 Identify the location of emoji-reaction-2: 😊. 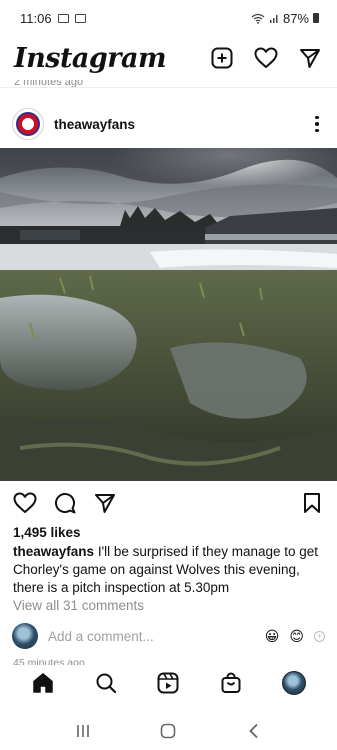
(296, 636).